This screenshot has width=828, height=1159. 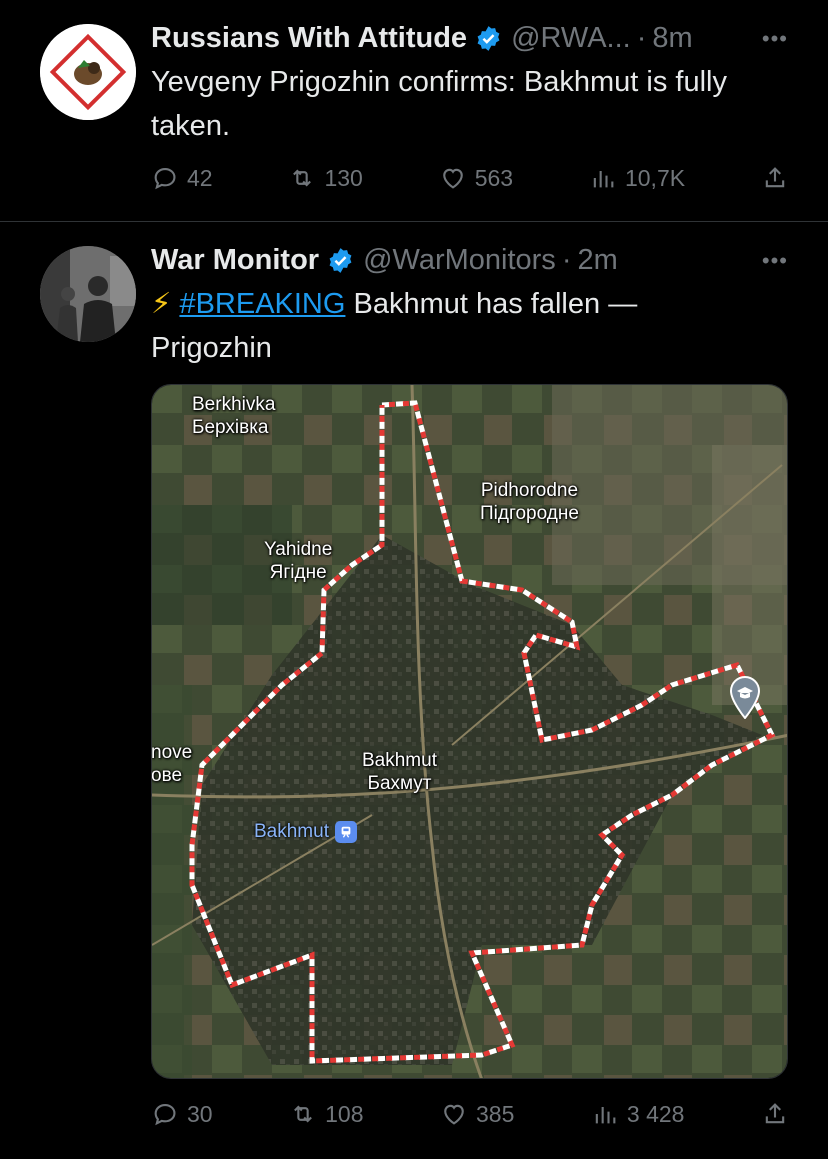 What do you see at coordinates (262, 304) in the screenshot?
I see `hashtag-link: #BREAKING` at bounding box center [262, 304].